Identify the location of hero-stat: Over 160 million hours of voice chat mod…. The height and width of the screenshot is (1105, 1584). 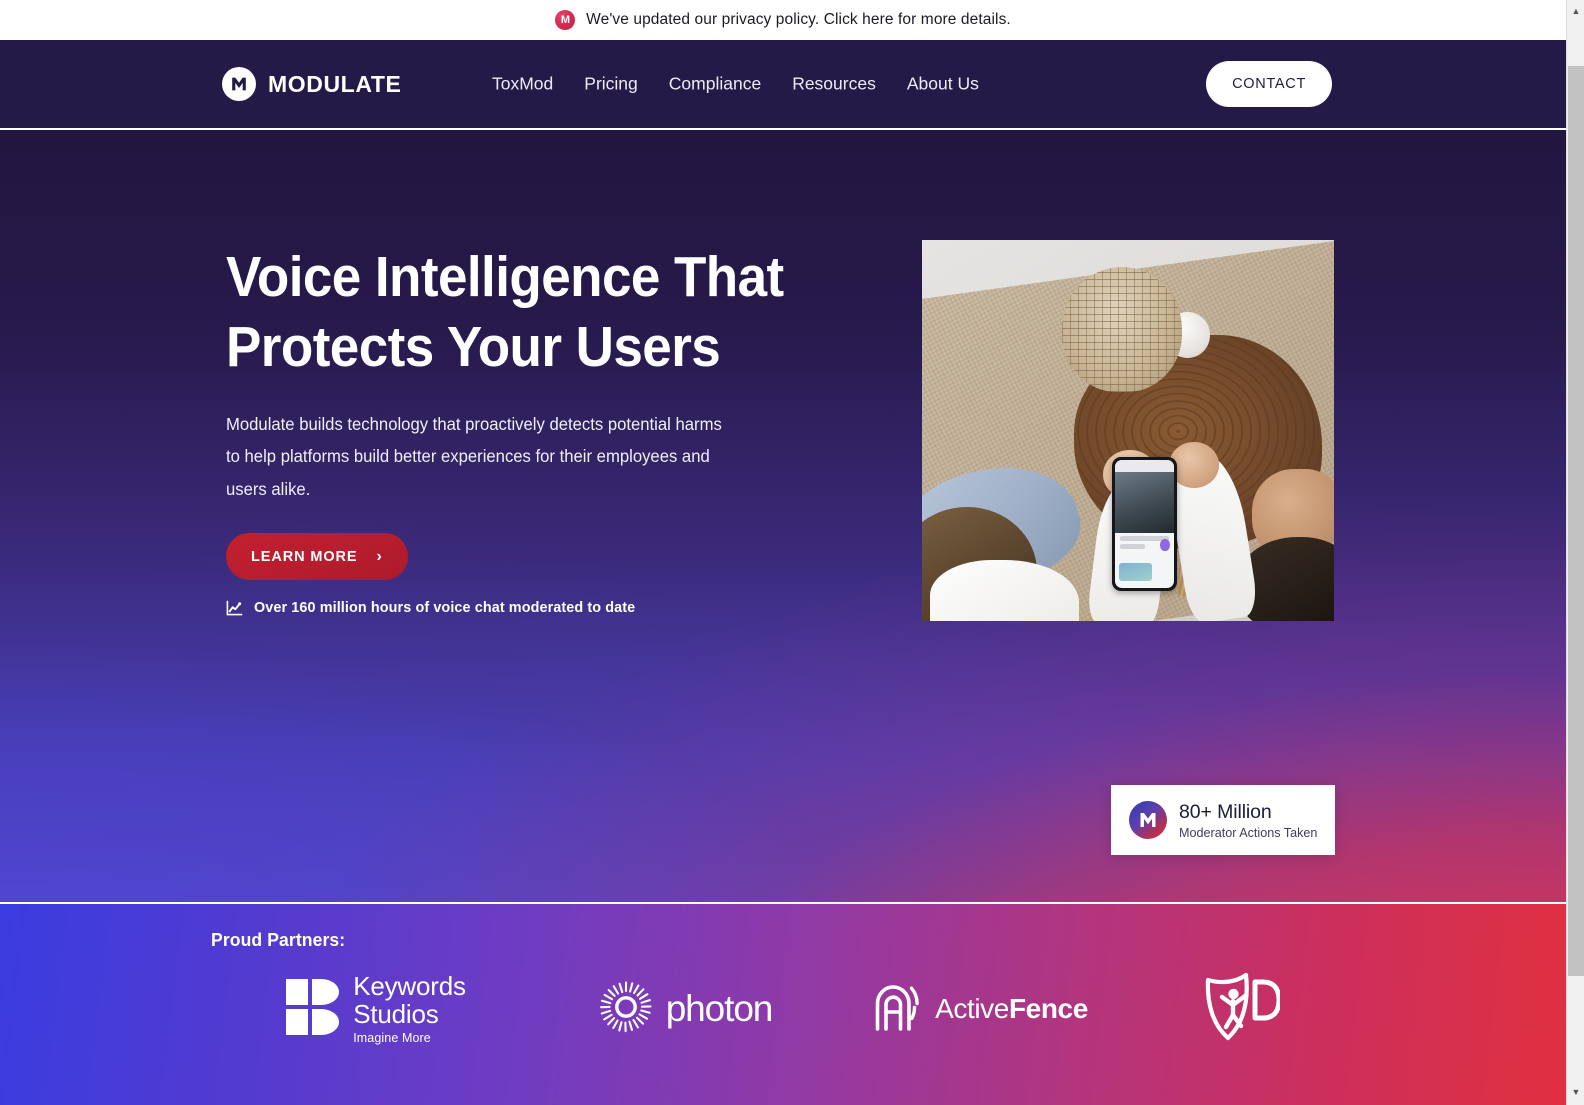
(430, 608).